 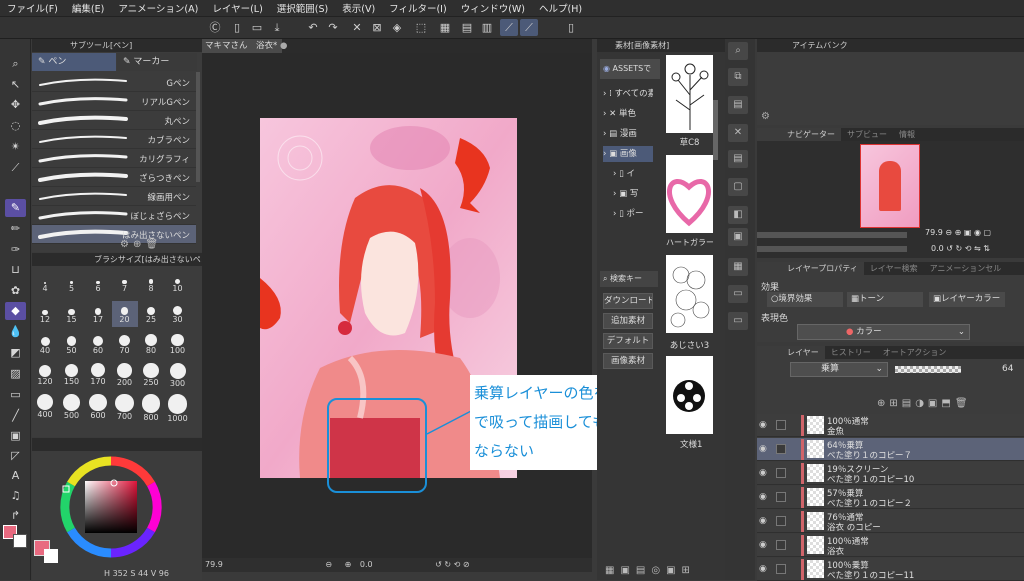 I want to click on brush-size-cell: 150, so click(x=72, y=376).